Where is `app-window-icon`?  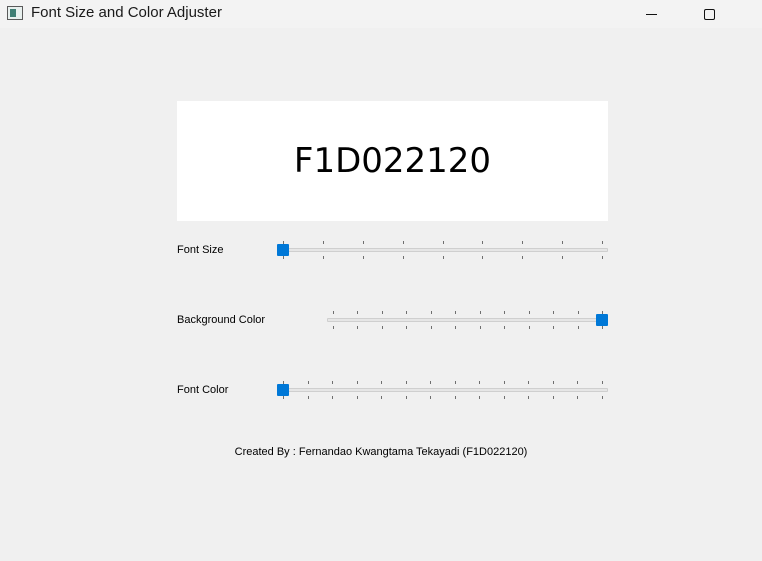
app-window-icon is located at coordinates (15, 13).